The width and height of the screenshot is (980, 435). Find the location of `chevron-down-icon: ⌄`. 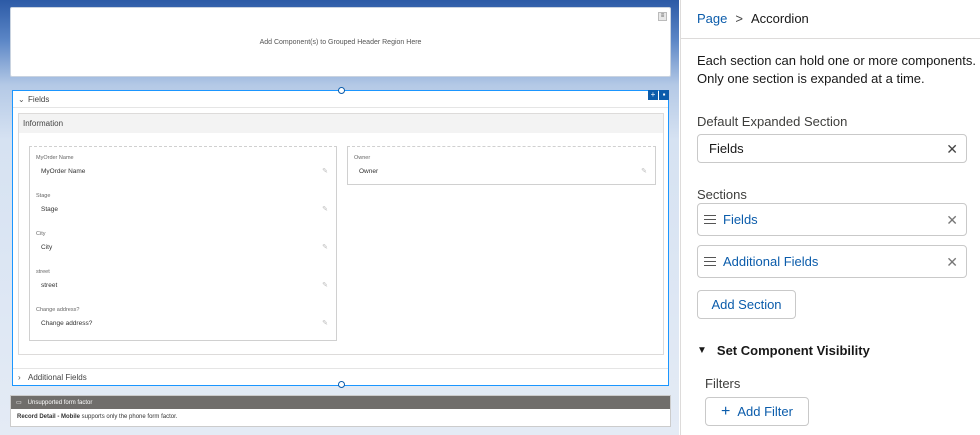

chevron-down-icon: ⌄ is located at coordinates (21, 99).